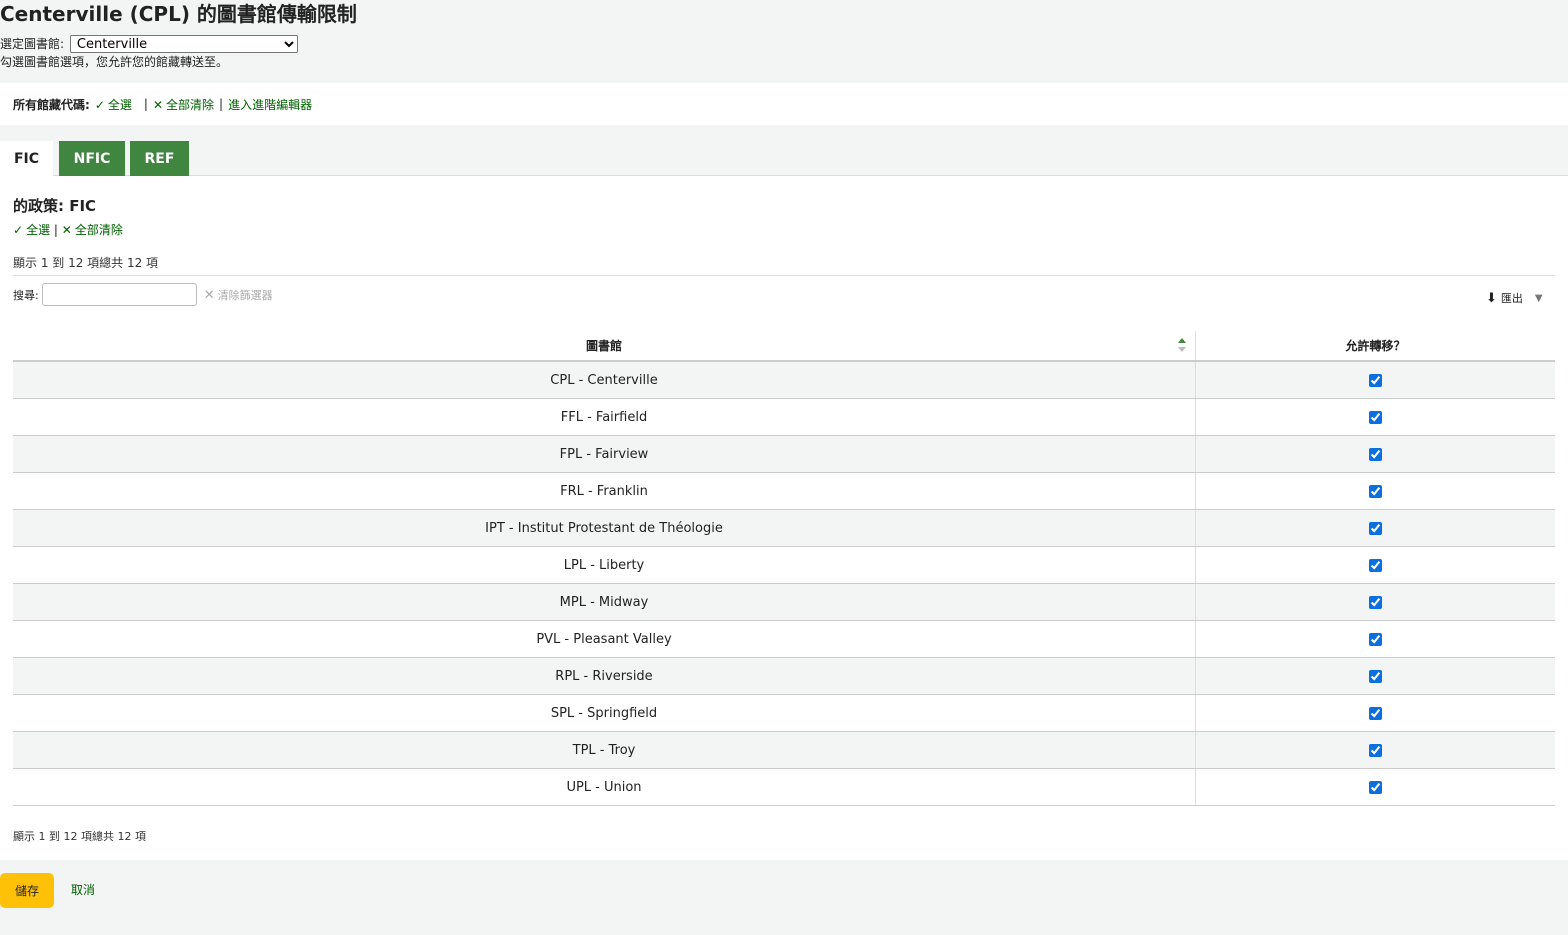 This screenshot has height=935, width=1568. I want to click on advanced-editor-link: 進入進階編輯器, so click(270, 104).